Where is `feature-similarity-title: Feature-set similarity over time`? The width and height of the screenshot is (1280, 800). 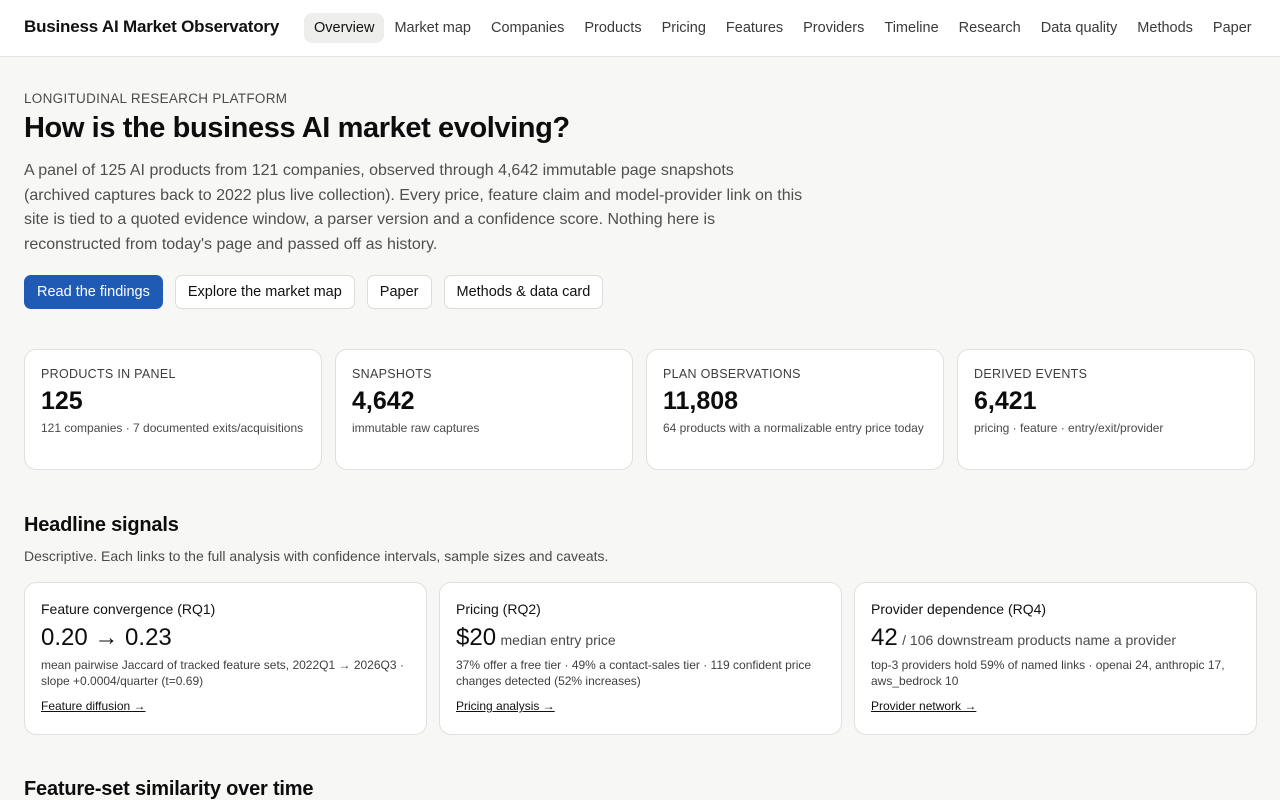 feature-similarity-title: Feature-set similarity over time is located at coordinates (169, 789).